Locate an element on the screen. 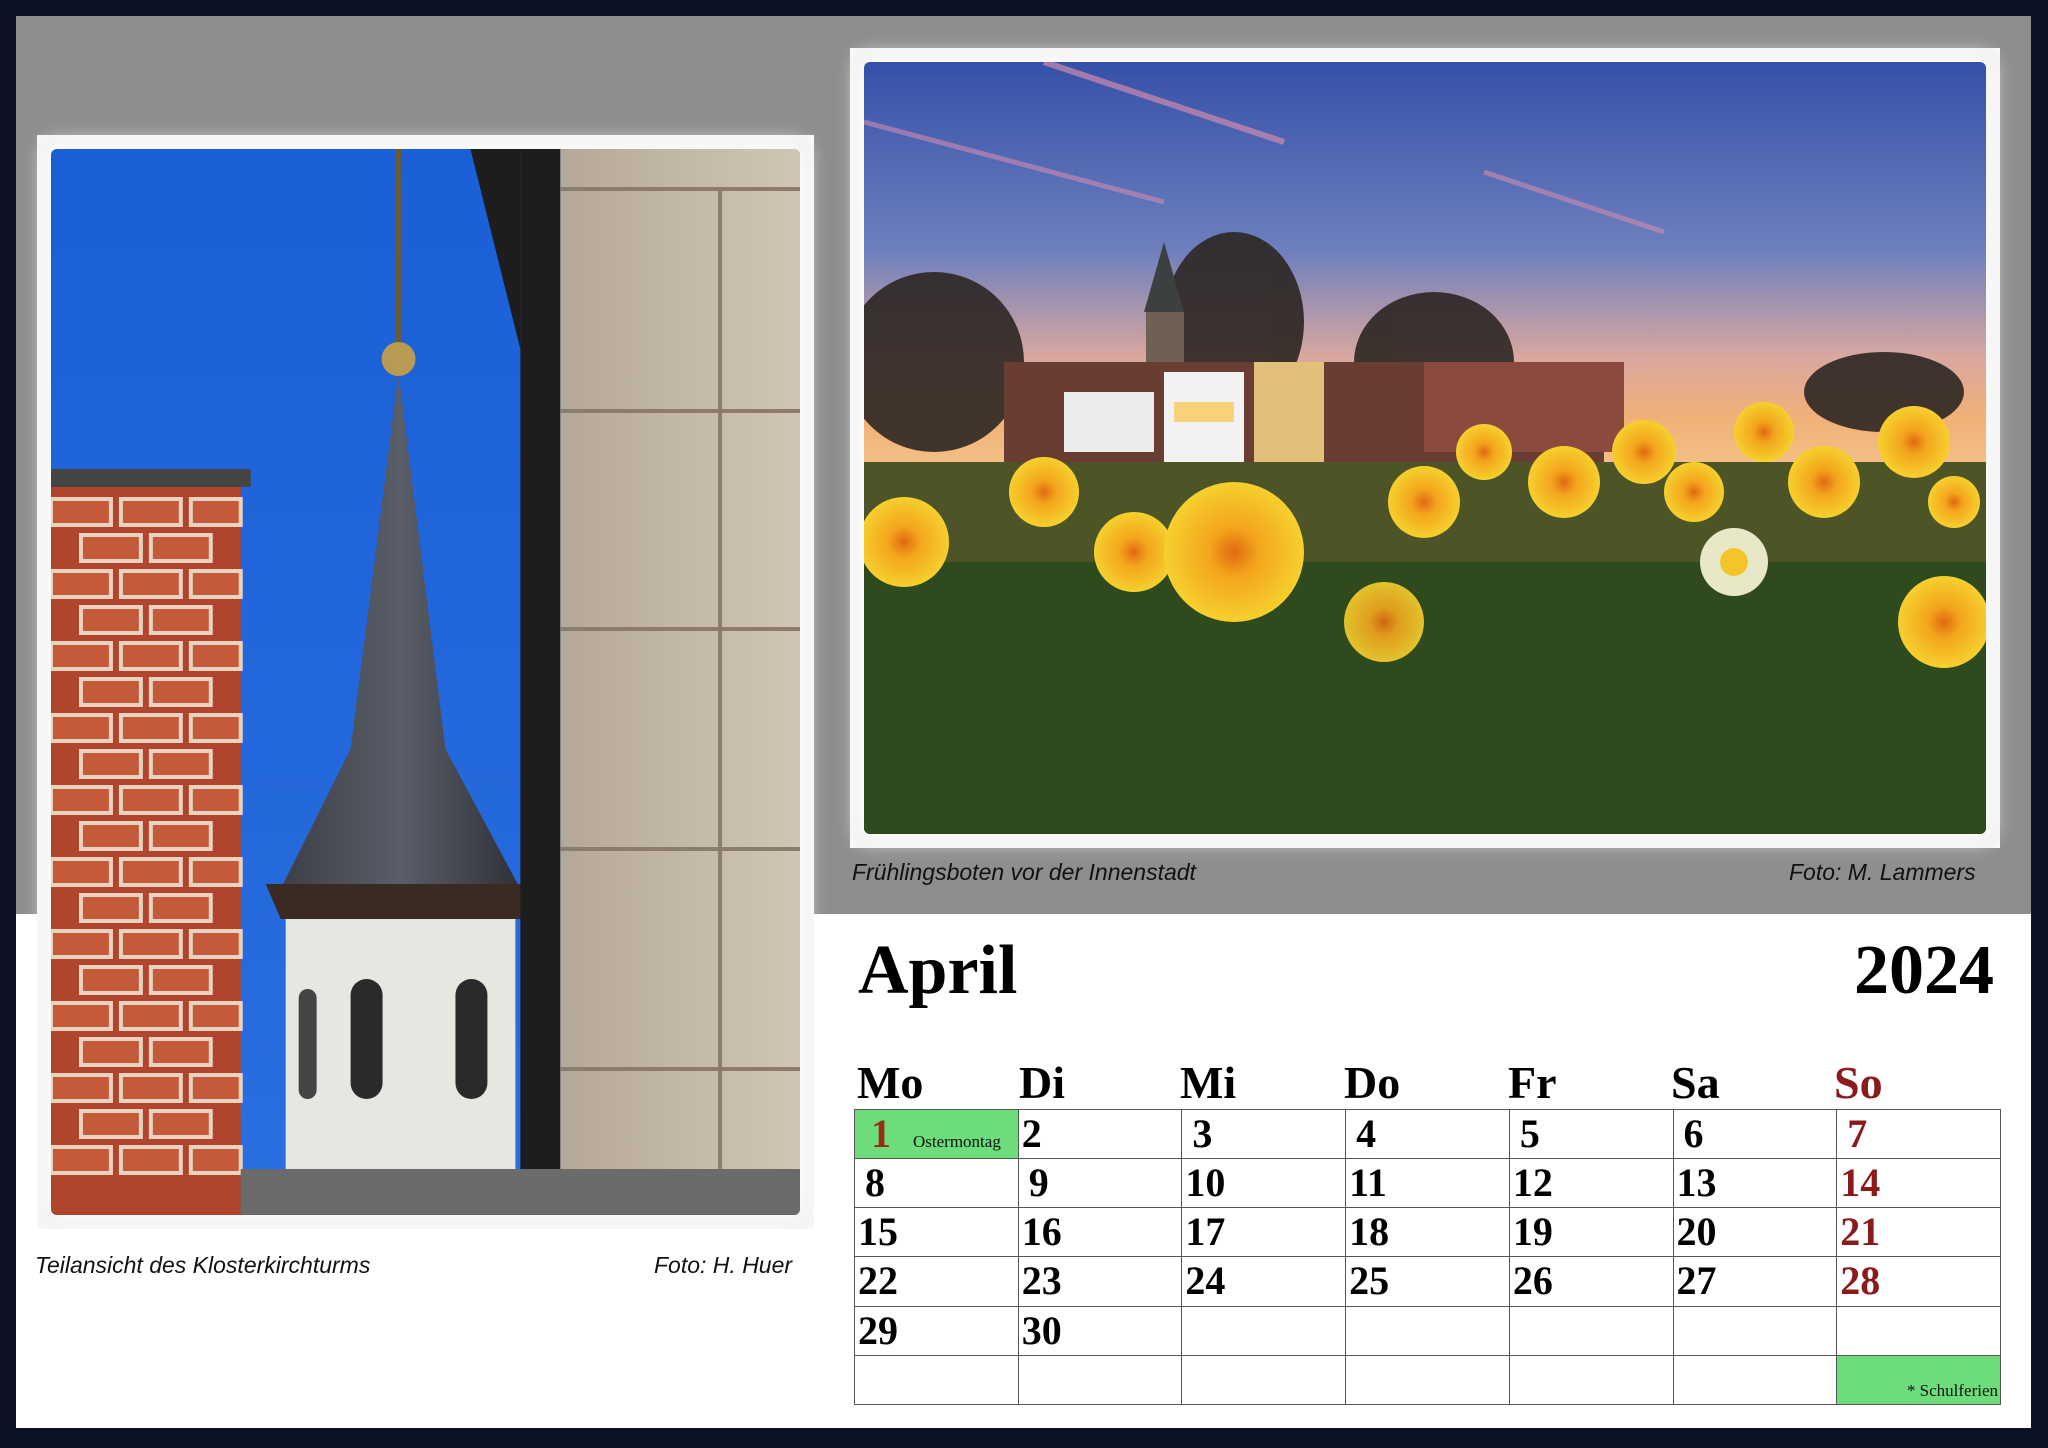 This screenshot has width=2048, height=1448. photo-right-credit: Foto: M. Lammers is located at coordinates (1882, 872).